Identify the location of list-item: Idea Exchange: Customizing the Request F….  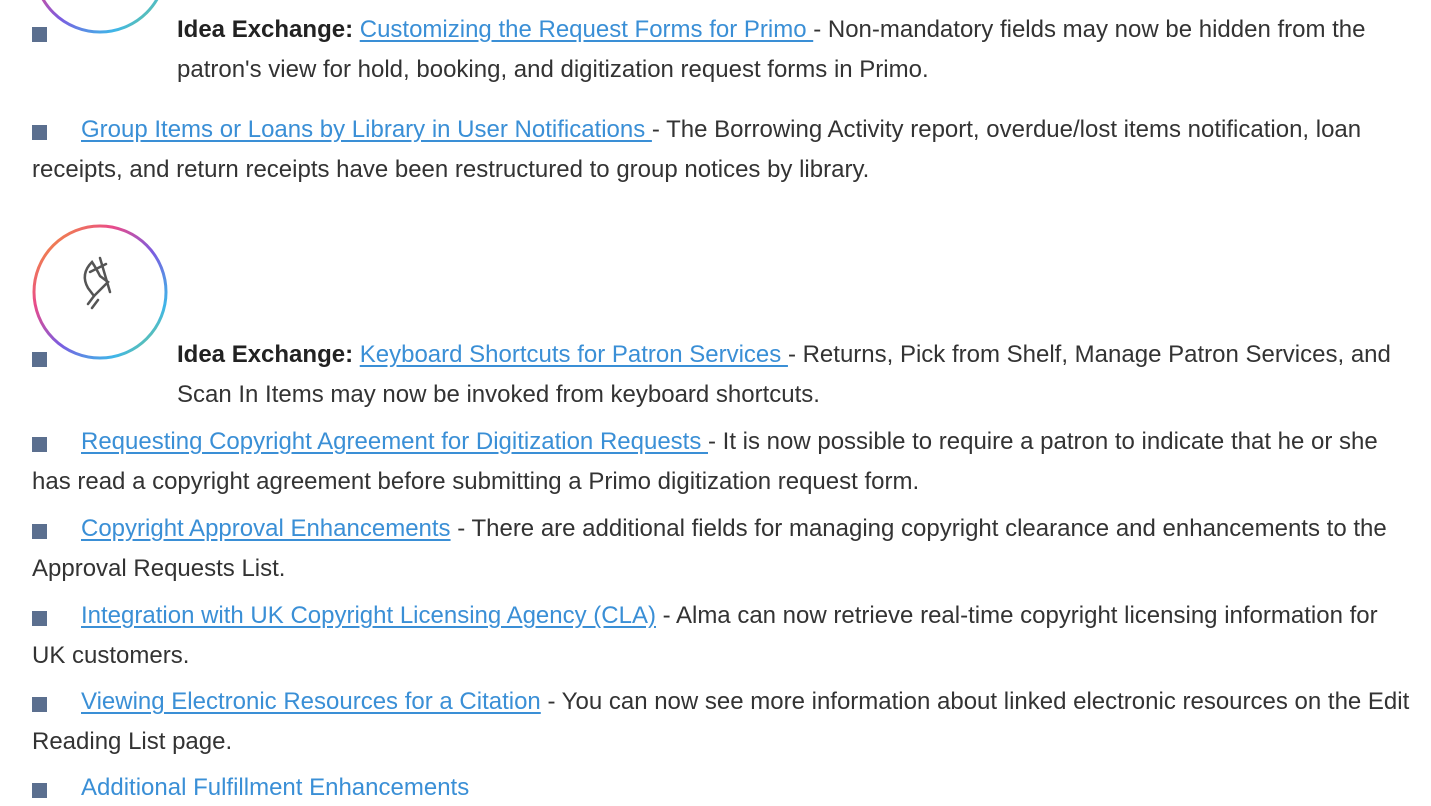
(724, 50).